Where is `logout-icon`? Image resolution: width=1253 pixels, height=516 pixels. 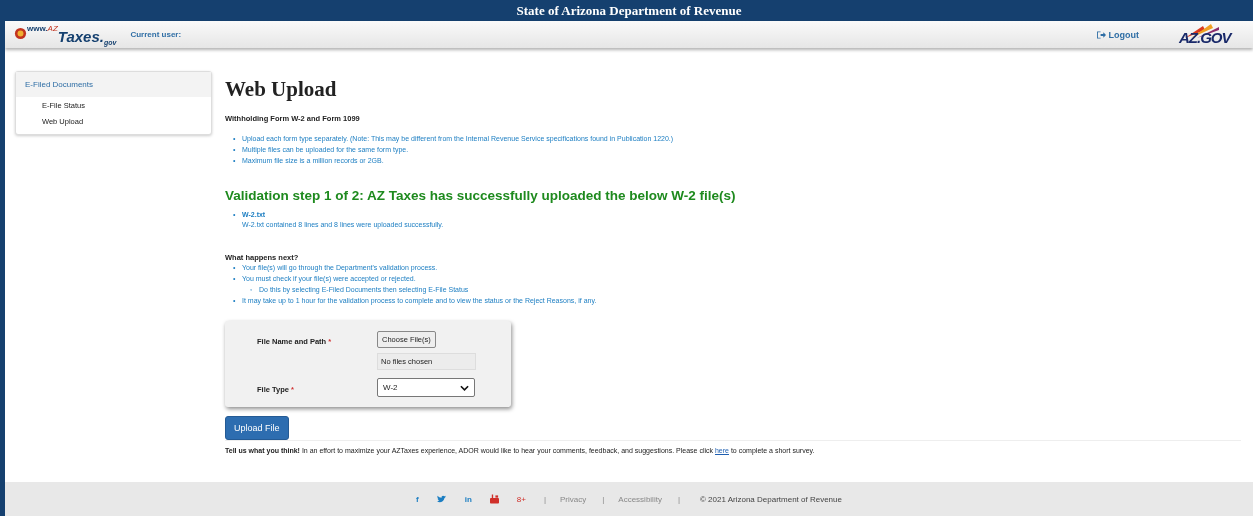
logout-icon is located at coordinates (1101, 34).